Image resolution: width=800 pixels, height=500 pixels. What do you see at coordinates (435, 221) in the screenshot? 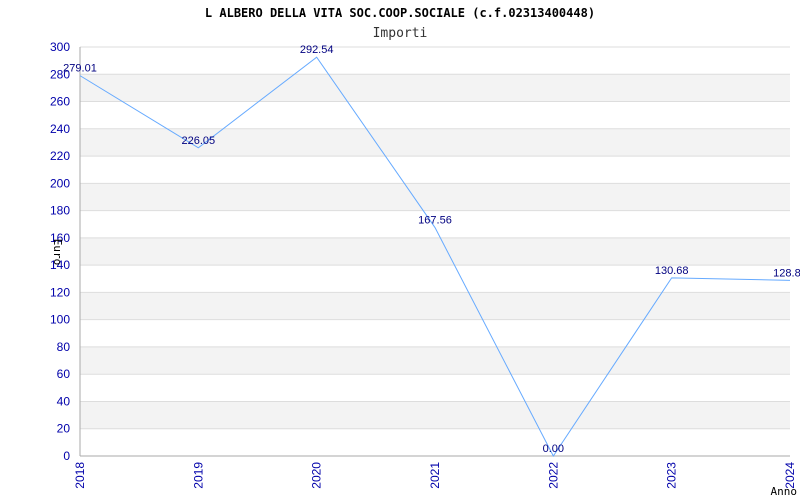
I see `data-label: 167.56` at bounding box center [435, 221].